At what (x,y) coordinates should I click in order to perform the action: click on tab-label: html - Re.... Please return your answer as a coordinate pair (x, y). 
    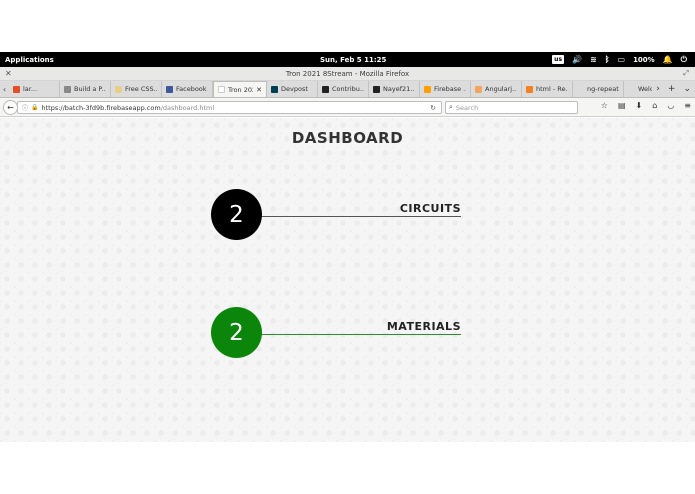
    Looking at the image, I should click on (552, 89).